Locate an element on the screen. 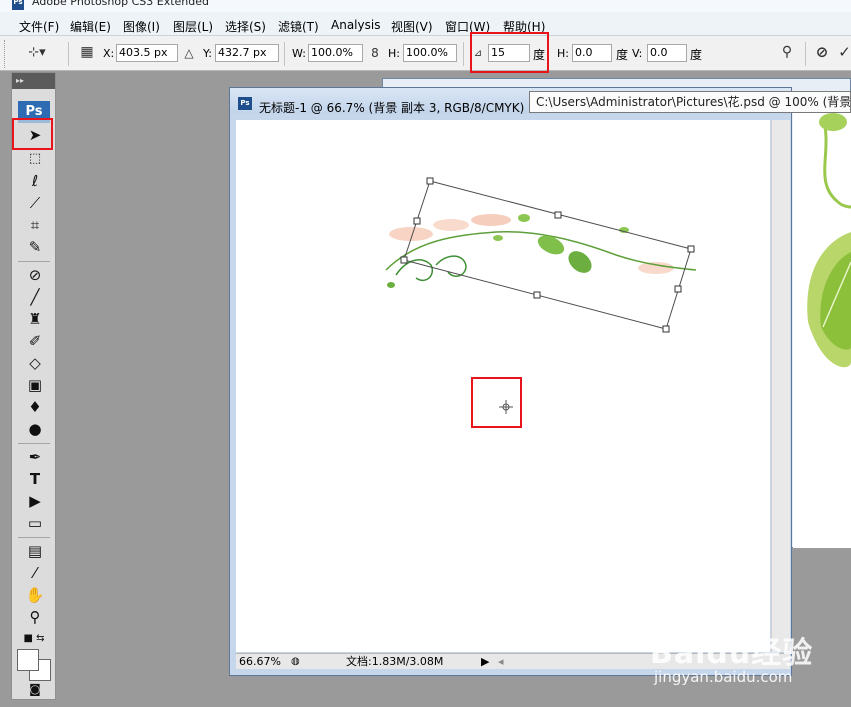  lasso-tool-icon: ℓ is located at coordinates (35, 181).